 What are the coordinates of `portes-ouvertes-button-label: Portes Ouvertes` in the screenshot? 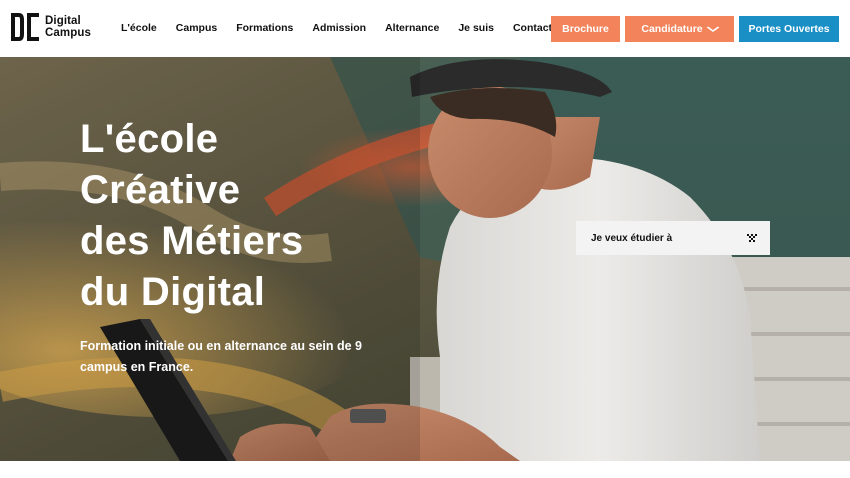 It's located at (789, 29).